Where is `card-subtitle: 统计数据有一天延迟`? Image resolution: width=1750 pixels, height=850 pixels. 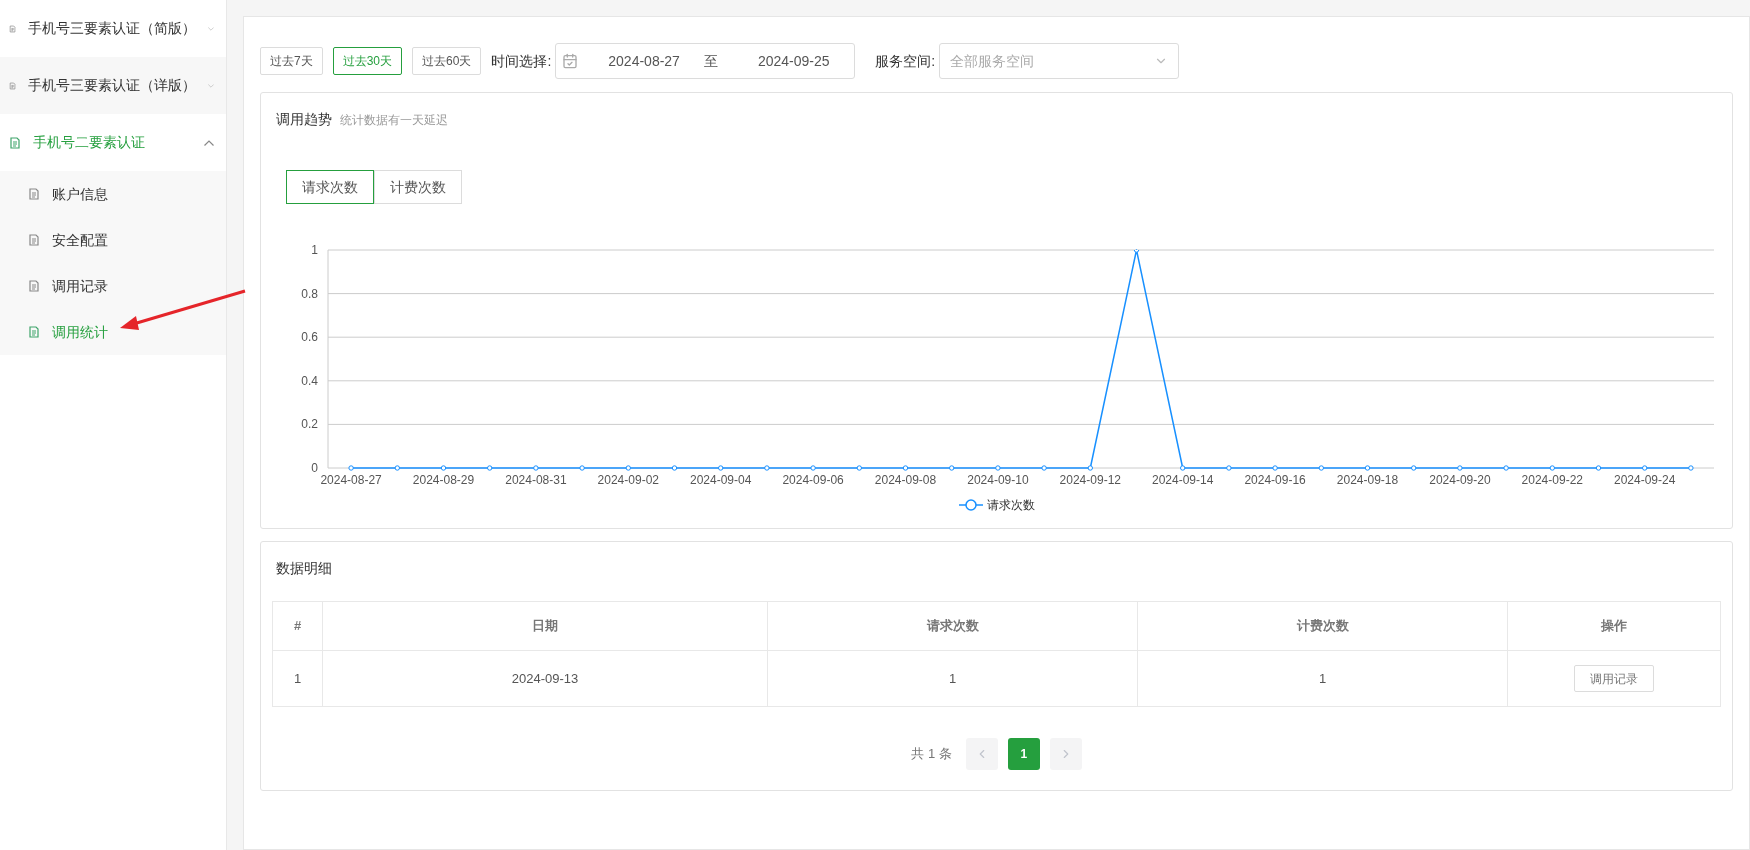 card-subtitle: 统计数据有一天延迟 is located at coordinates (394, 120).